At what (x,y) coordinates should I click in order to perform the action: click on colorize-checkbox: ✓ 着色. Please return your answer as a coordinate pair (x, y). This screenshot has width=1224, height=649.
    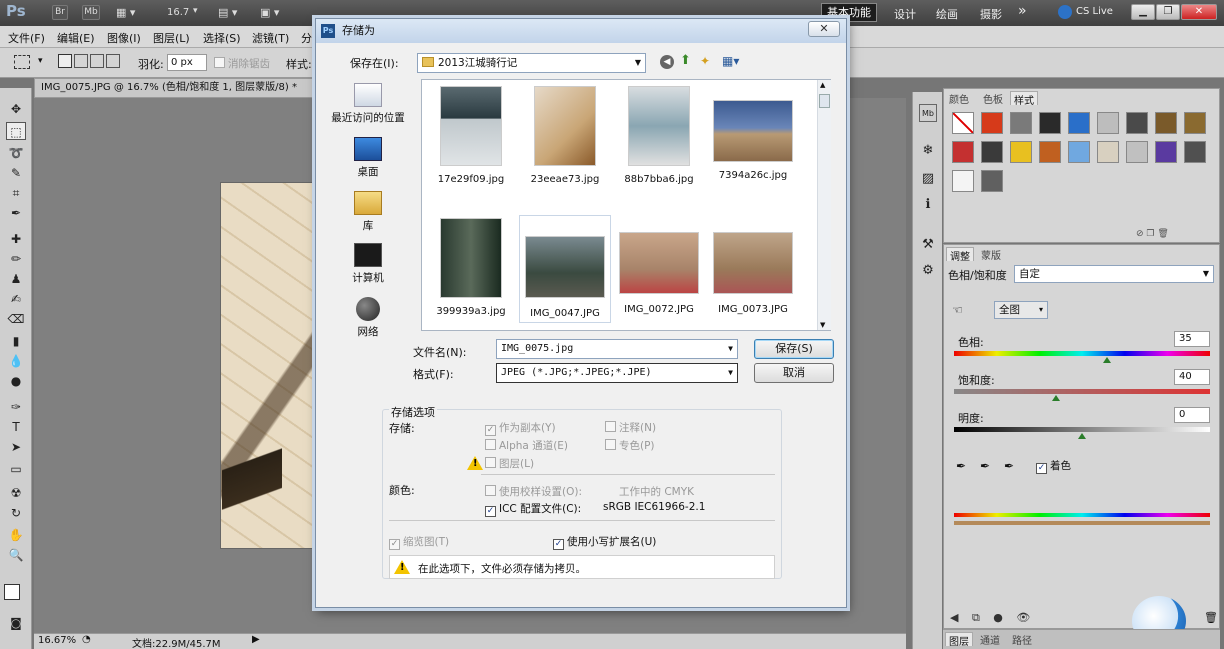
    Looking at the image, I should click on (1053, 466).